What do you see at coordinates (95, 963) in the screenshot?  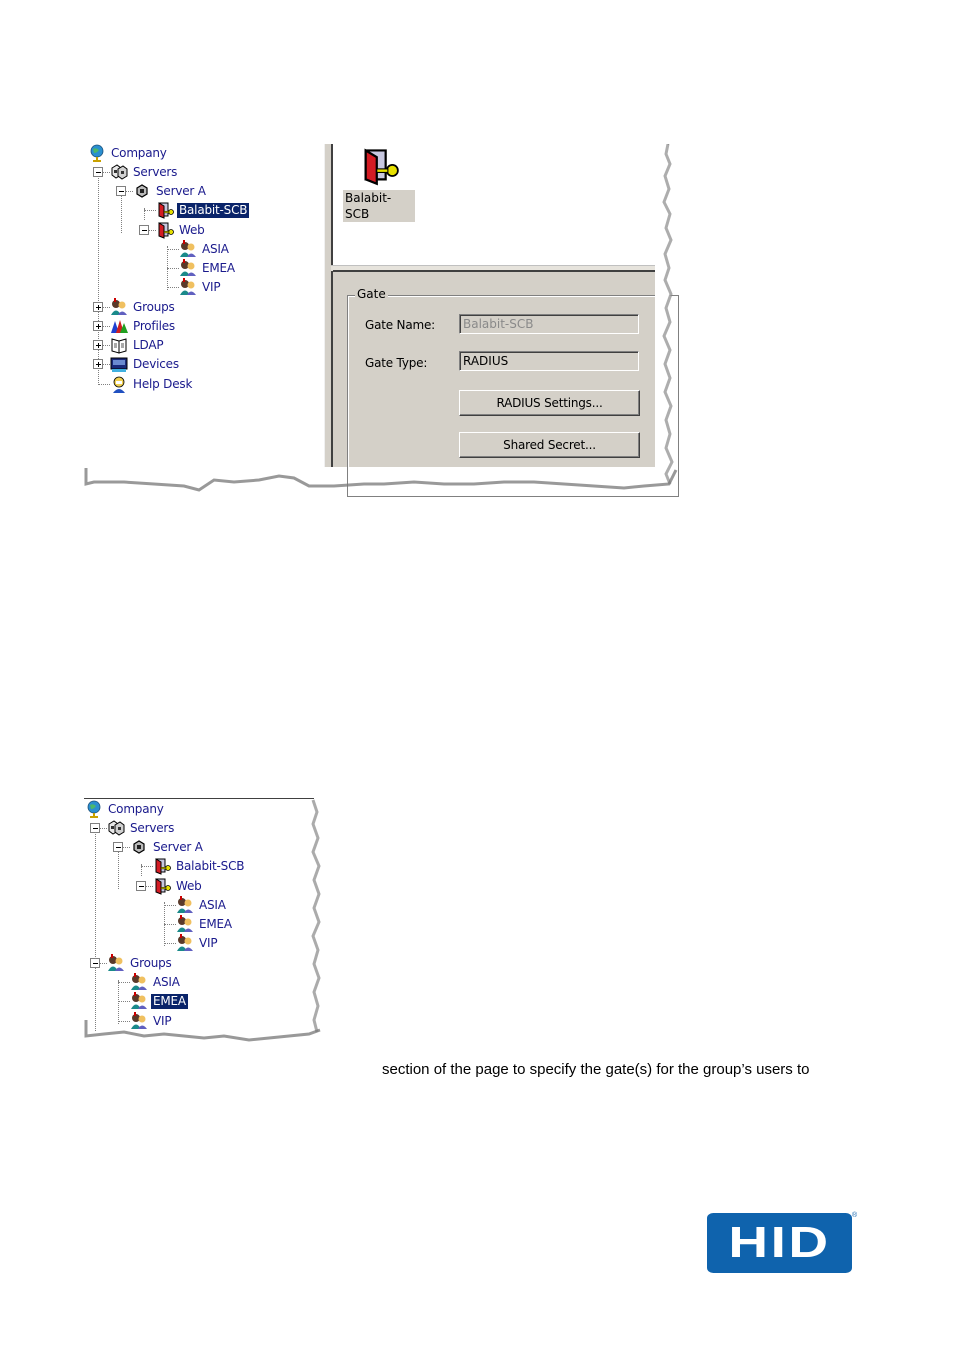 I see `collapse-groups-toggle` at bounding box center [95, 963].